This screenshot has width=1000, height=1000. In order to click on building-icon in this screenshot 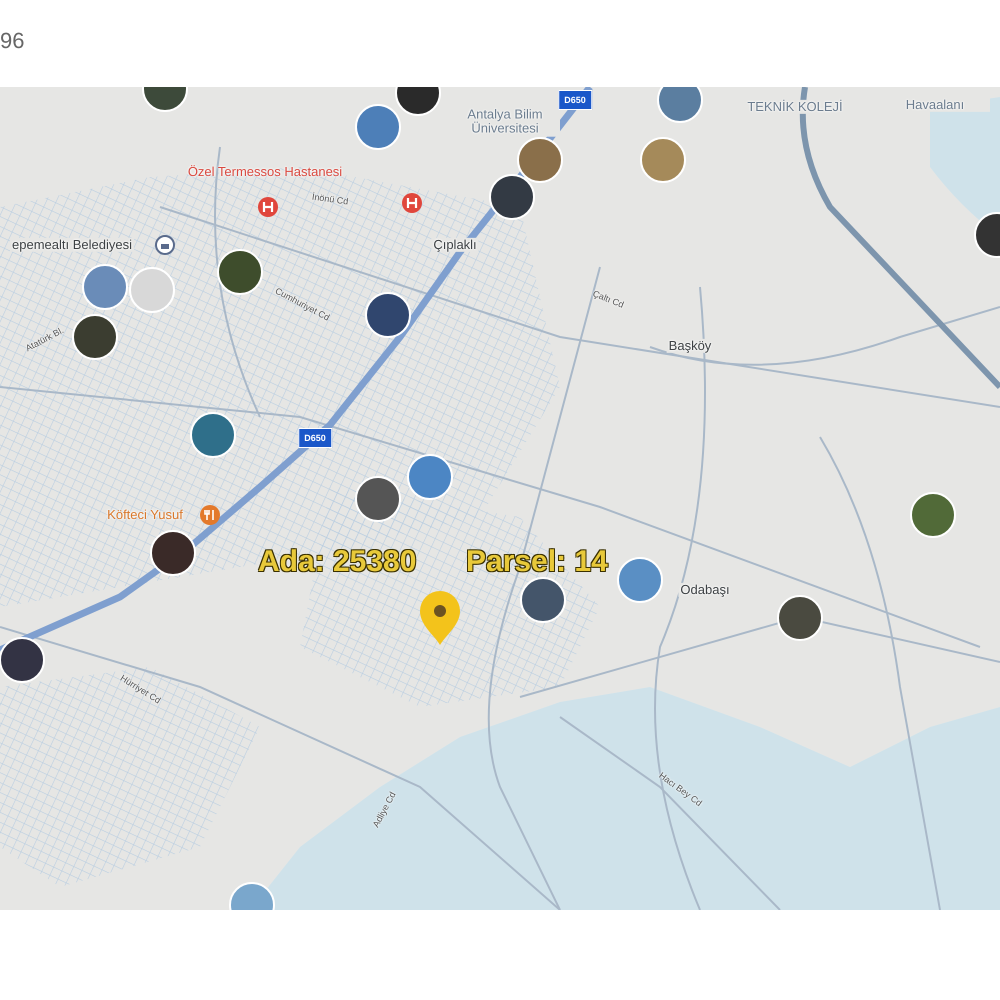, I will do `click(165, 245)`.